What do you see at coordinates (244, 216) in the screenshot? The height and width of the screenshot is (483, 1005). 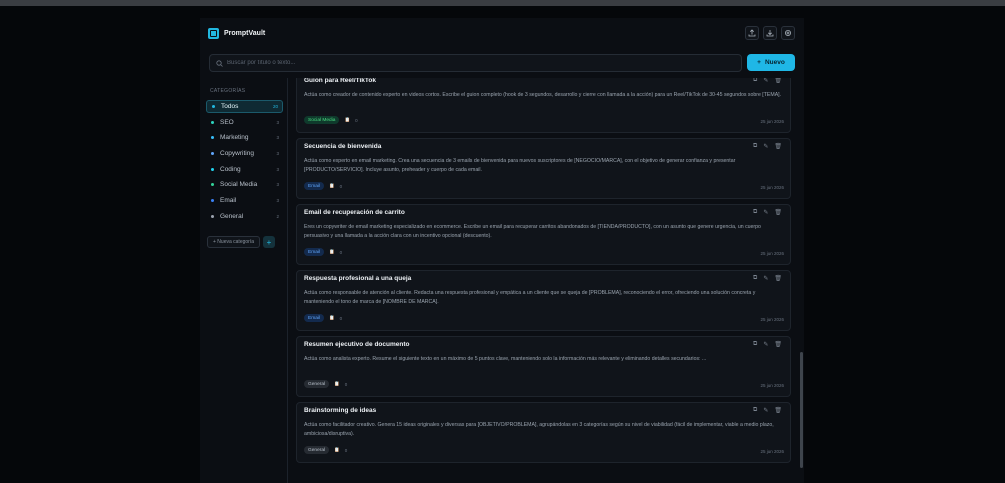 I see `sidebar-item-general: General 2` at bounding box center [244, 216].